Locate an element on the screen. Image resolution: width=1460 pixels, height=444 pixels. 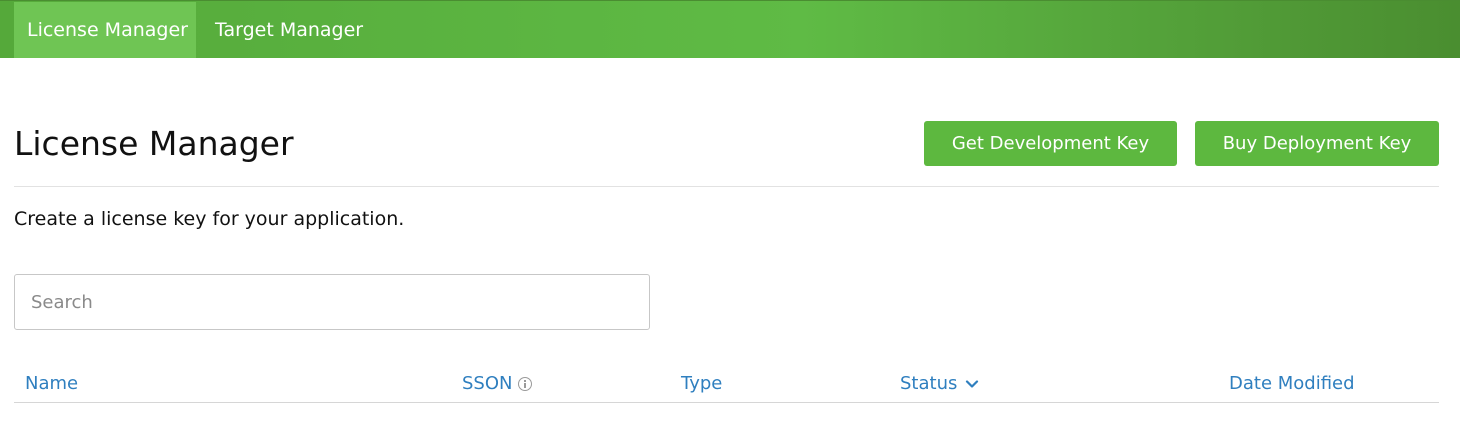
header-divider is located at coordinates (726, 186).